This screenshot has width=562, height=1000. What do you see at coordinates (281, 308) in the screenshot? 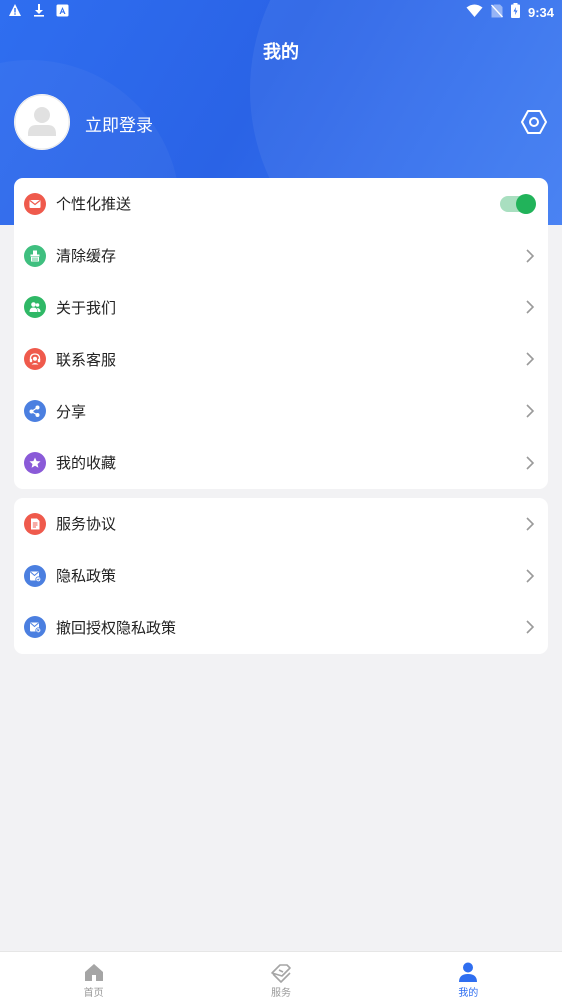
I see `menu-item-about-us: 关于我们` at bounding box center [281, 308].